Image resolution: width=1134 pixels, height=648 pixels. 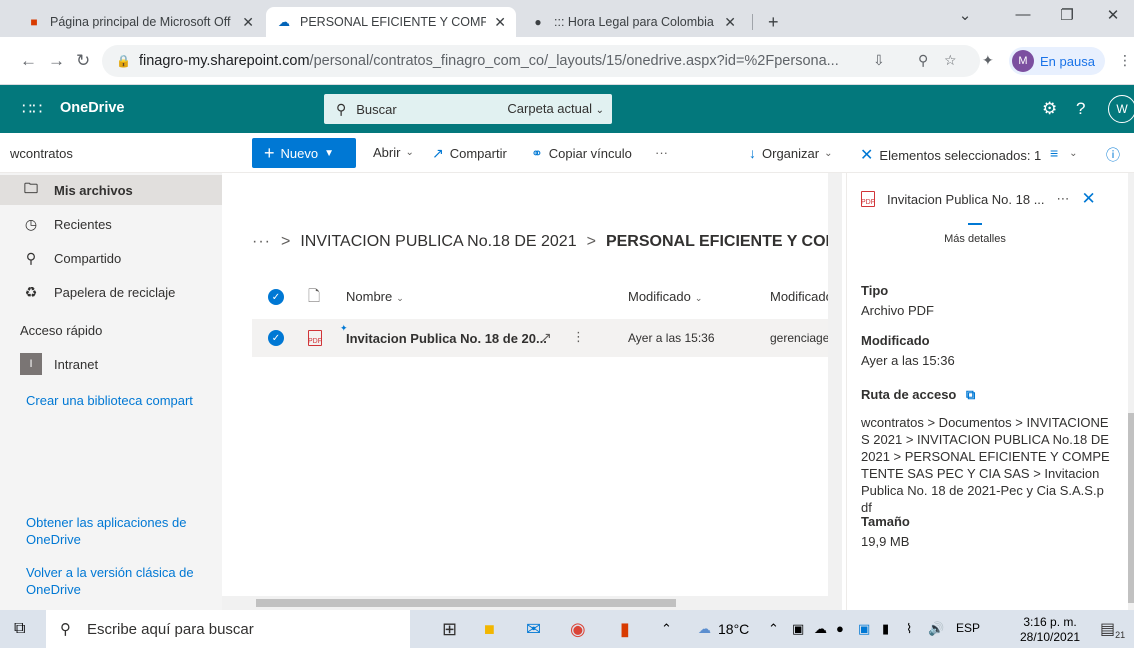 What do you see at coordinates (31, 188) in the screenshot?
I see `folder-icon: 🗀` at bounding box center [31, 188].